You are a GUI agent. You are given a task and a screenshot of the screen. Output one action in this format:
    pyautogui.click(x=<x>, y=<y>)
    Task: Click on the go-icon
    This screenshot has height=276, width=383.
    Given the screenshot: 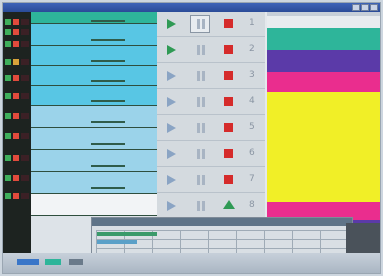 What is the action you would take?
    pyautogui.click(x=229, y=204)
    